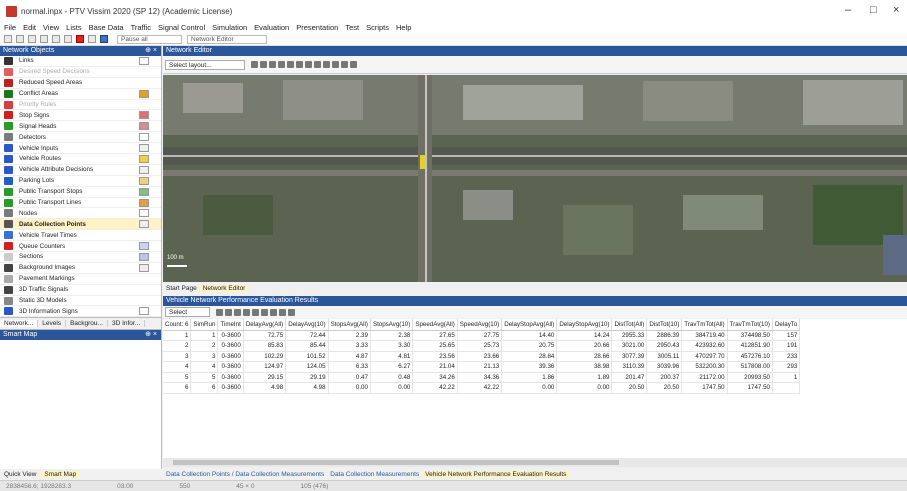 Image resolution: width=907 pixels, height=491 pixels. Describe the element at coordinates (80, 192) in the screenshot. I see `network-object-item: Public Transport Stops` at that location.